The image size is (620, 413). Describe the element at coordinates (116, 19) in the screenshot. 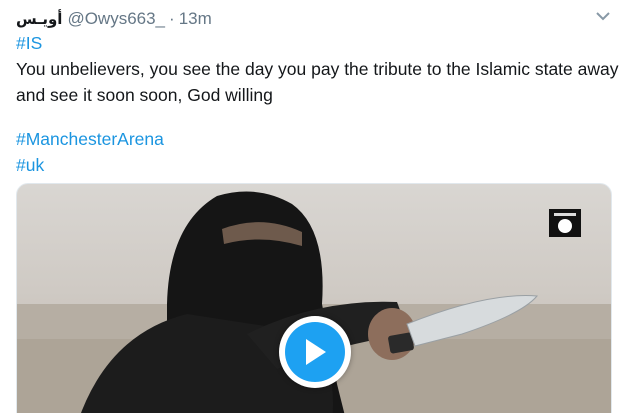

I see `user-handle: @Owys663_` at that location.